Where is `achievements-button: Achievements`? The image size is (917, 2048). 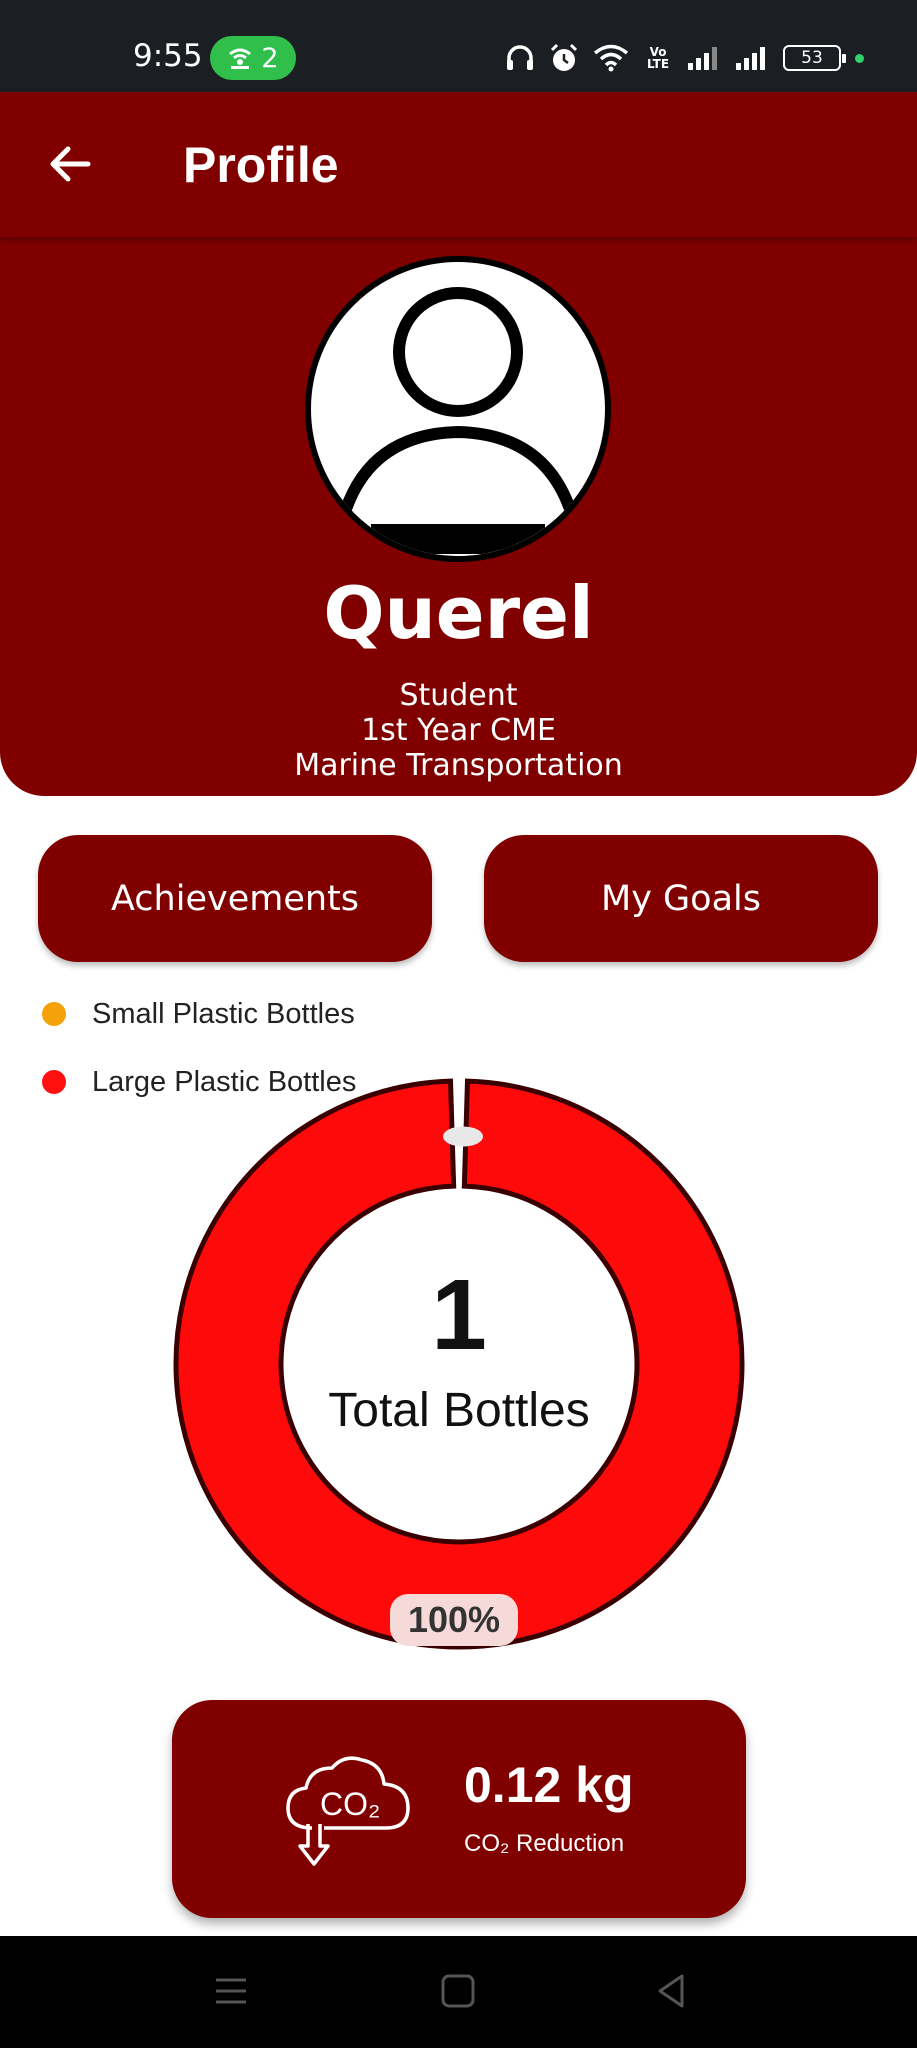
achievements-button: Achievements is located at coordinates (235, 898).